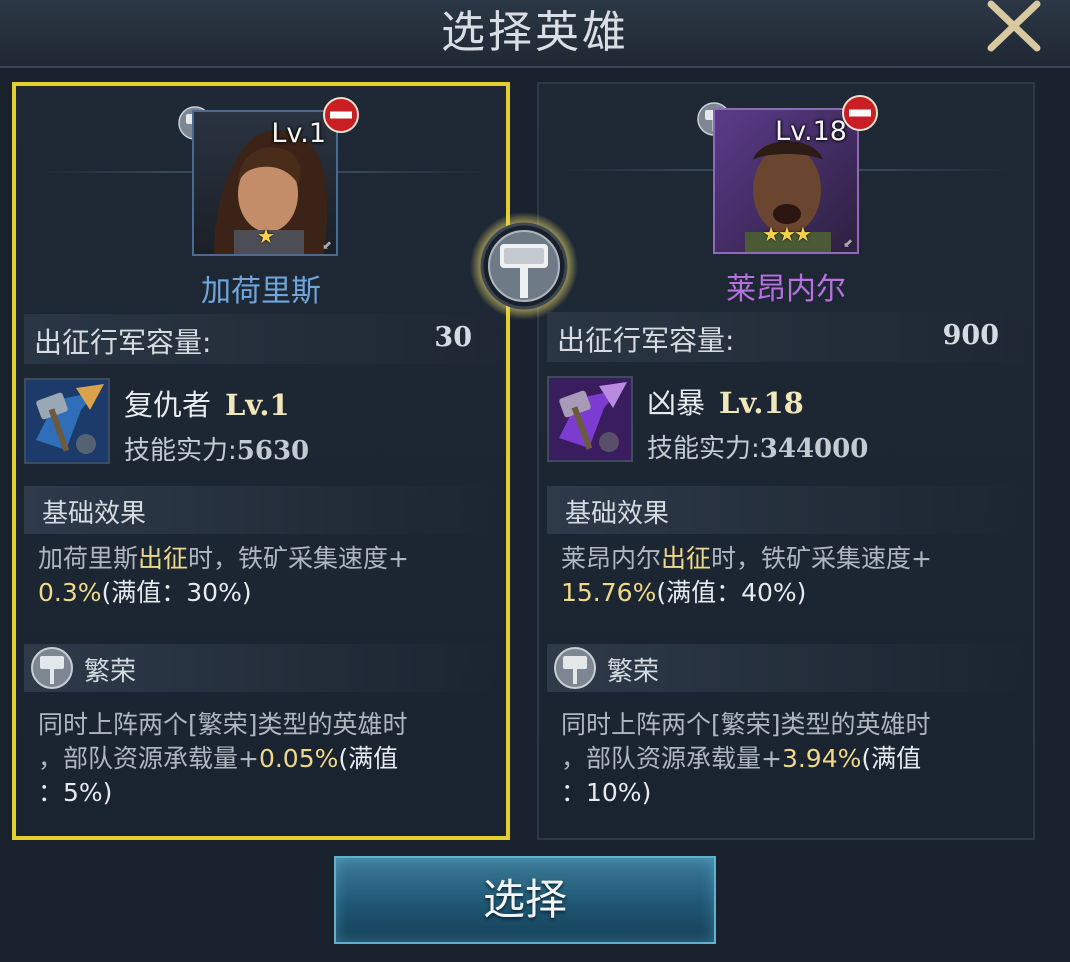 This screenshot has height=962, width=1070. I want to click on skill-name: 复仇者, so click(168, 405).